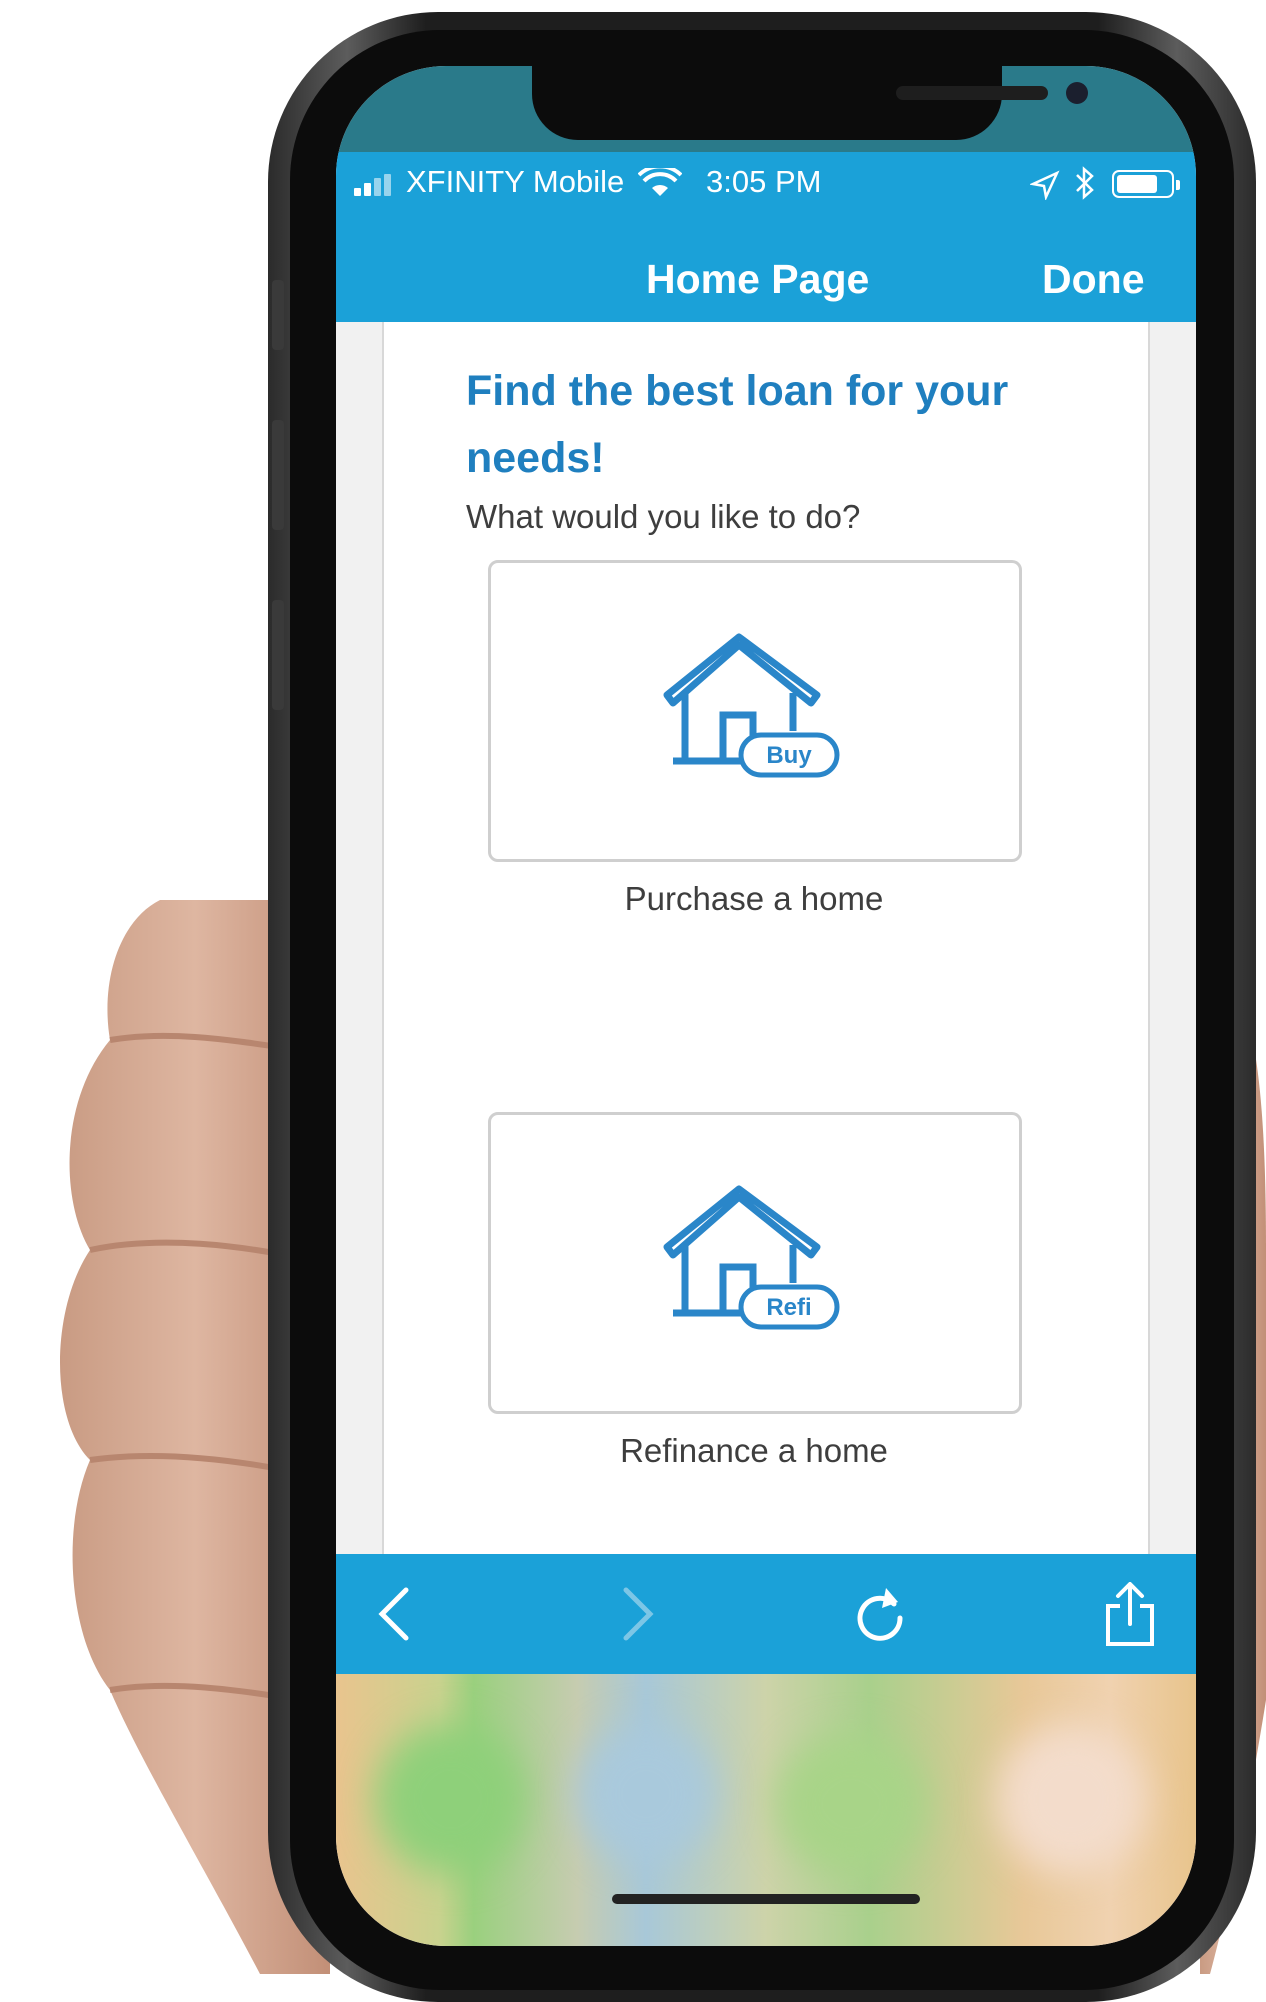  What do you see at coordinates (789, 755) in the screenshot?
I see `buy-badge-text: Buy` at bounding box center [789, 755].